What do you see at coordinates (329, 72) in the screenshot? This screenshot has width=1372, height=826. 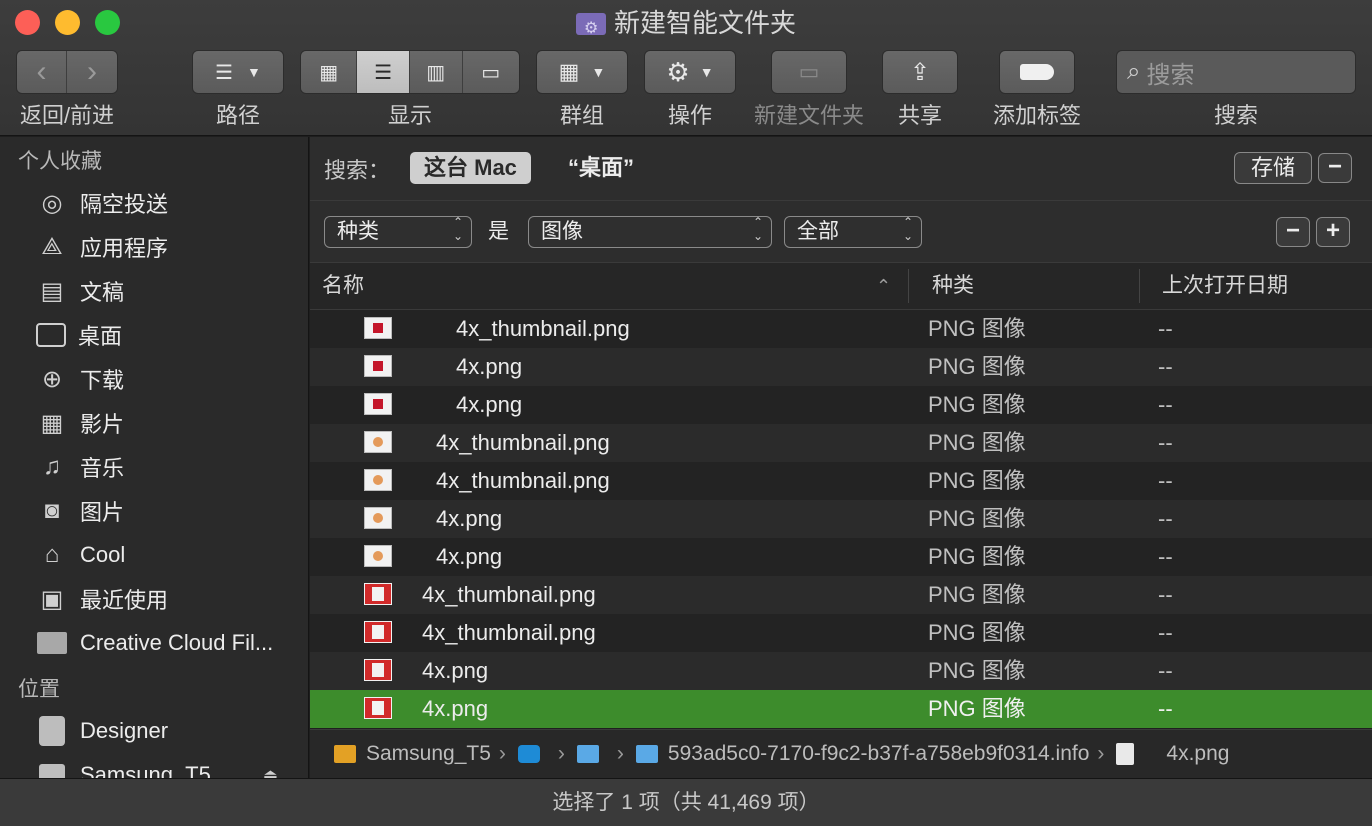 I see `icon-view-button: ▦` at bounding box center [329, 72].